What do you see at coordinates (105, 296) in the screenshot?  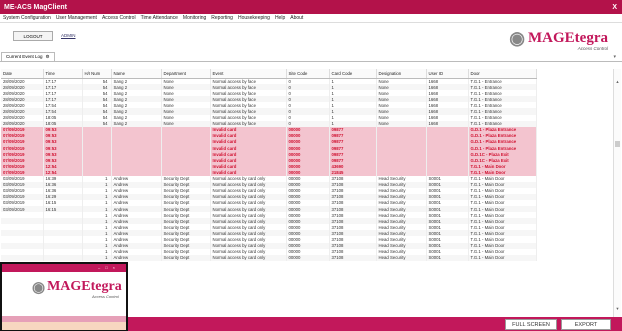 I see `preview-logo-subtitle: Access Control` at bounding box center [105, 296].